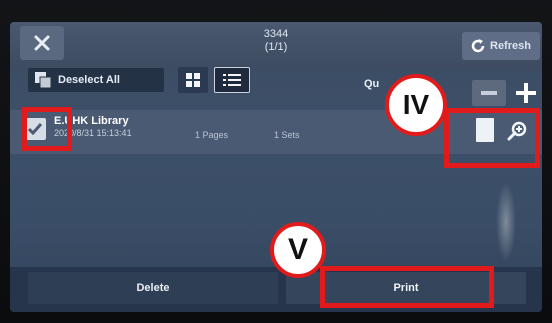 The image size is (552, 323). Describe the element at coordinates (478, 46) in the screenshot. I see `refresh-icon` at that location.